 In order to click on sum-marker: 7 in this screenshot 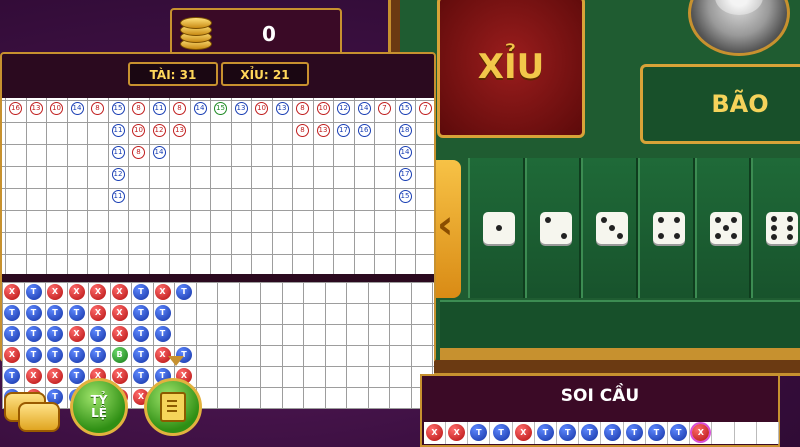, I will do `click(384, 108)`.